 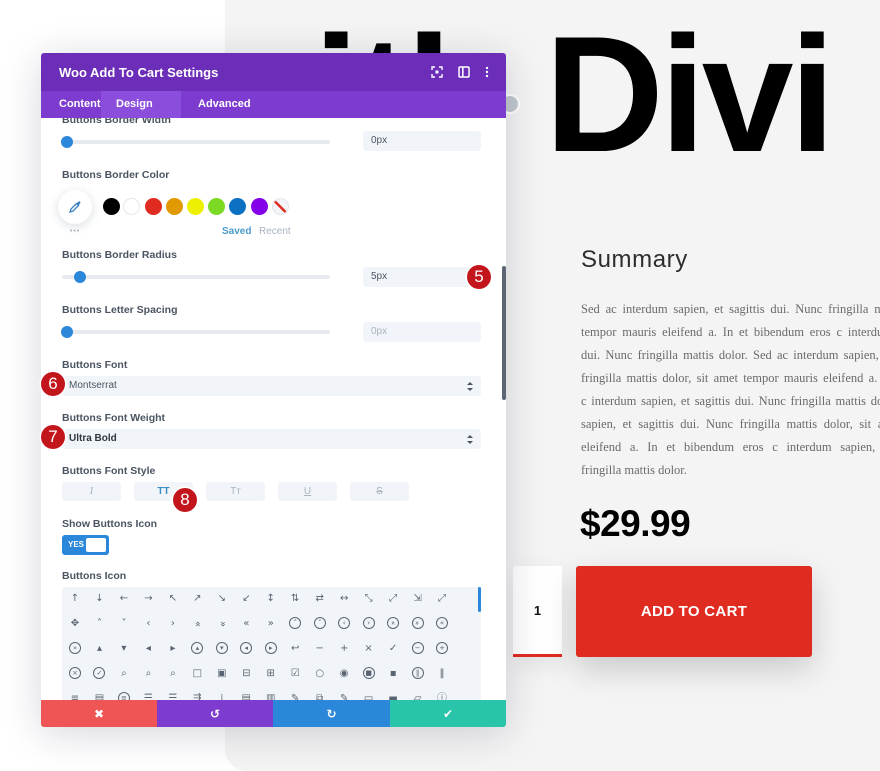 I want to click on chevron-up-icon: ˄, so click(x=99, y=624).